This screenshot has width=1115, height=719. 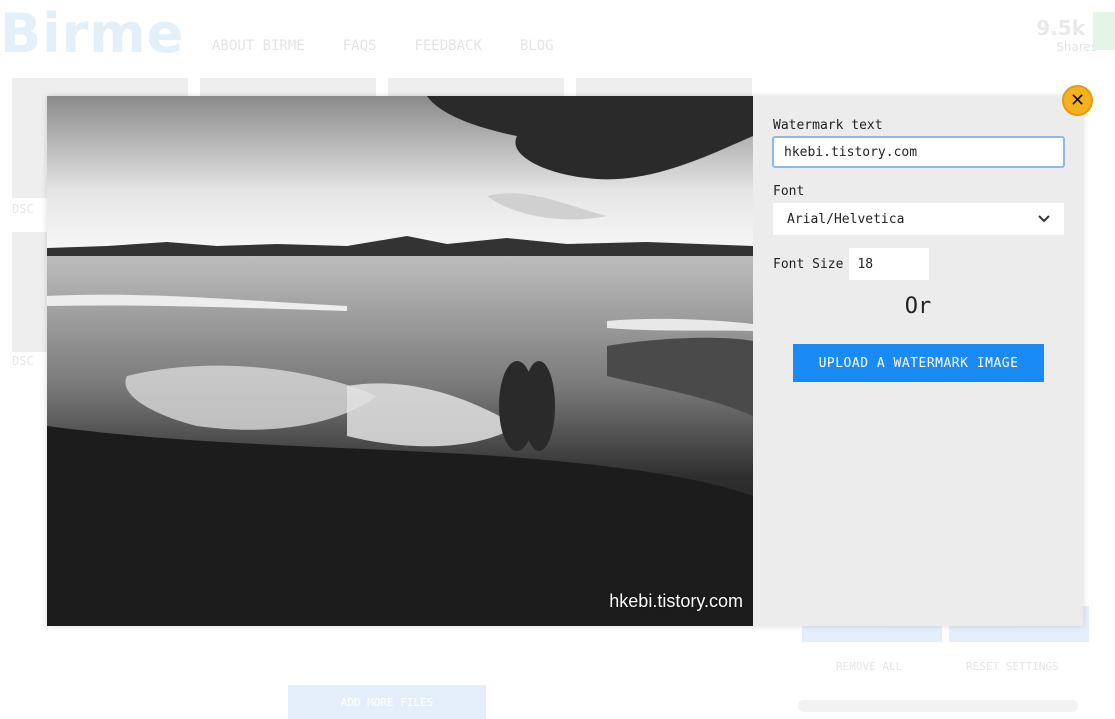 I want to click on photo-watermark-text: hkebi.tistory.com, so click(x=676, y=601).